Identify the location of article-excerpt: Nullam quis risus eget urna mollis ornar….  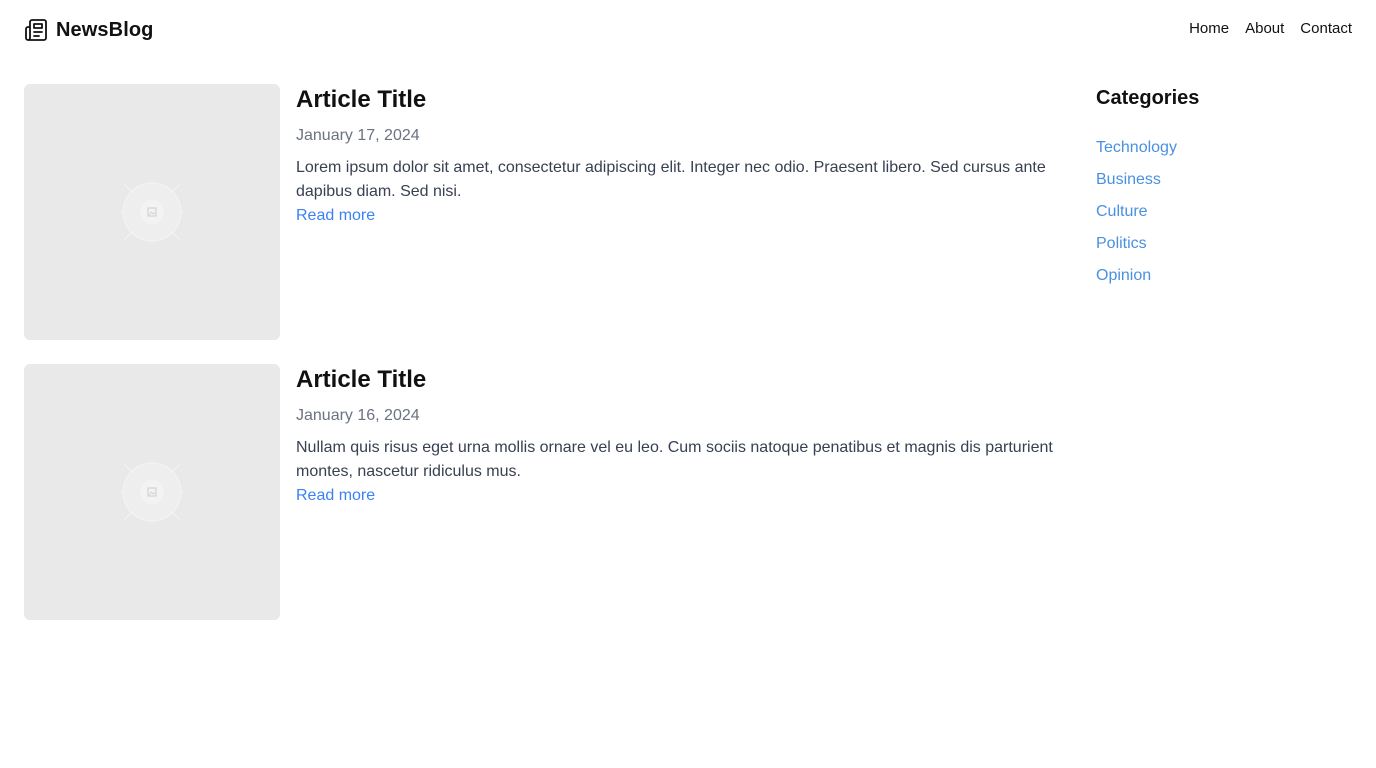
(674, 459).